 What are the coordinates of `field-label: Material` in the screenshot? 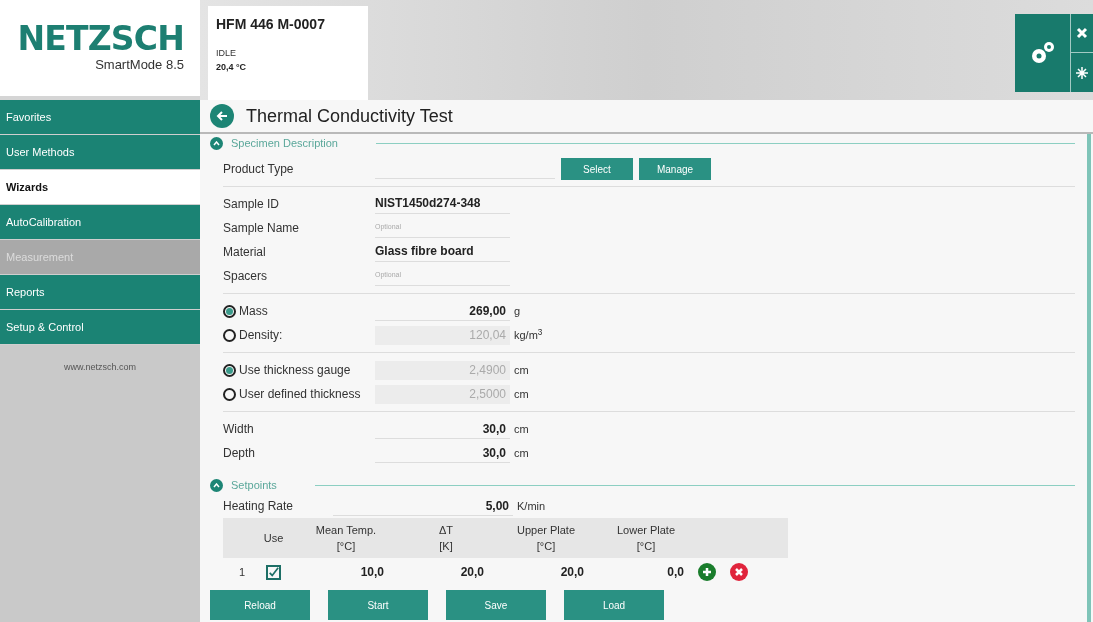 It's located at (245, 252).